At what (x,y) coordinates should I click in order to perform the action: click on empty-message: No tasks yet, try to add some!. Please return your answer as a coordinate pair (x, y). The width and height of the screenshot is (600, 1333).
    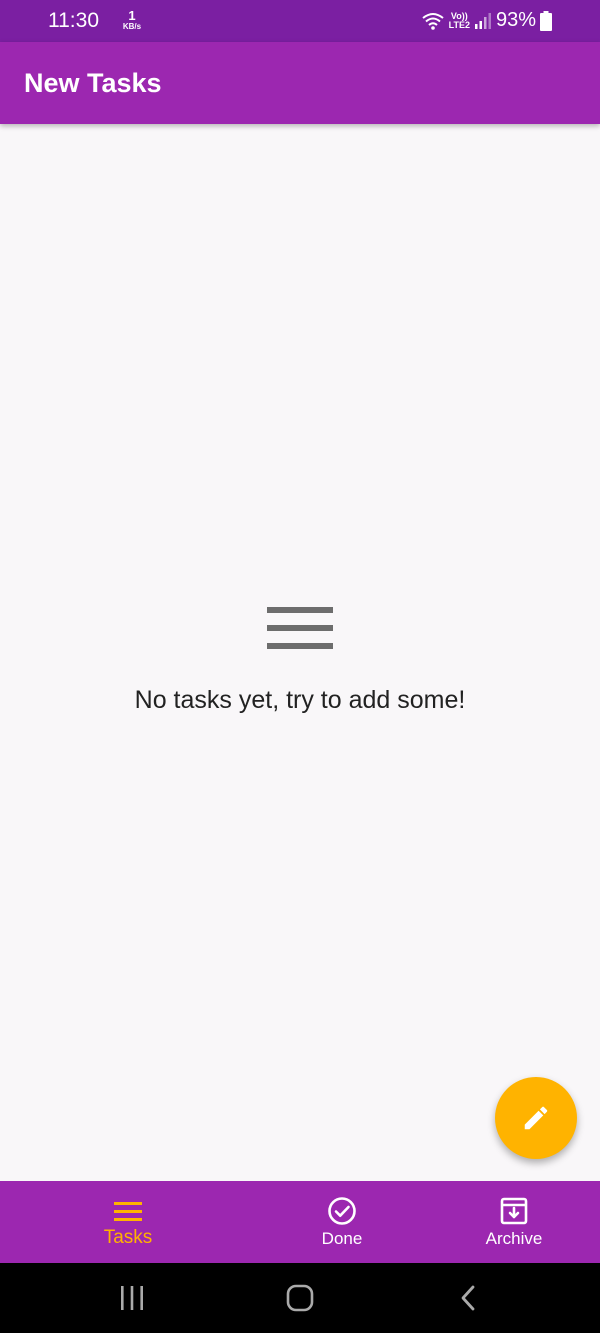
    Looking at the image, I should click on (300, 700).